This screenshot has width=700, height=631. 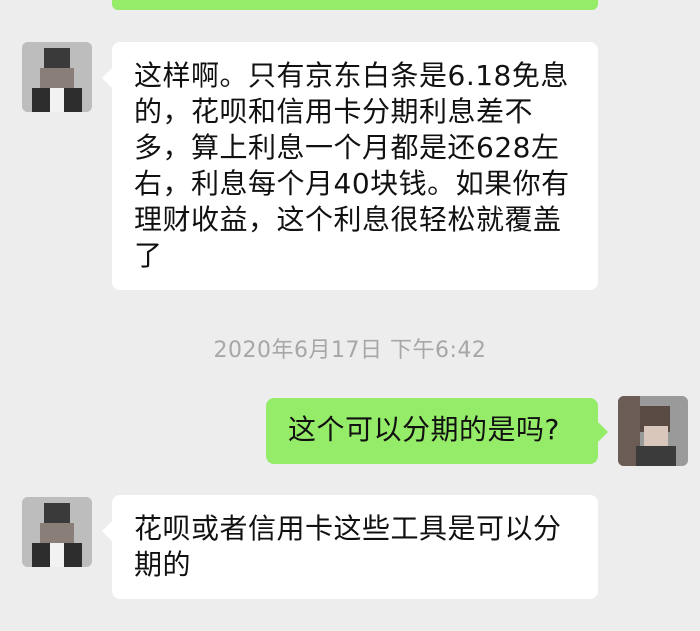 I want to click on previous-outgoing-bubble, so click(x=355, y=5).